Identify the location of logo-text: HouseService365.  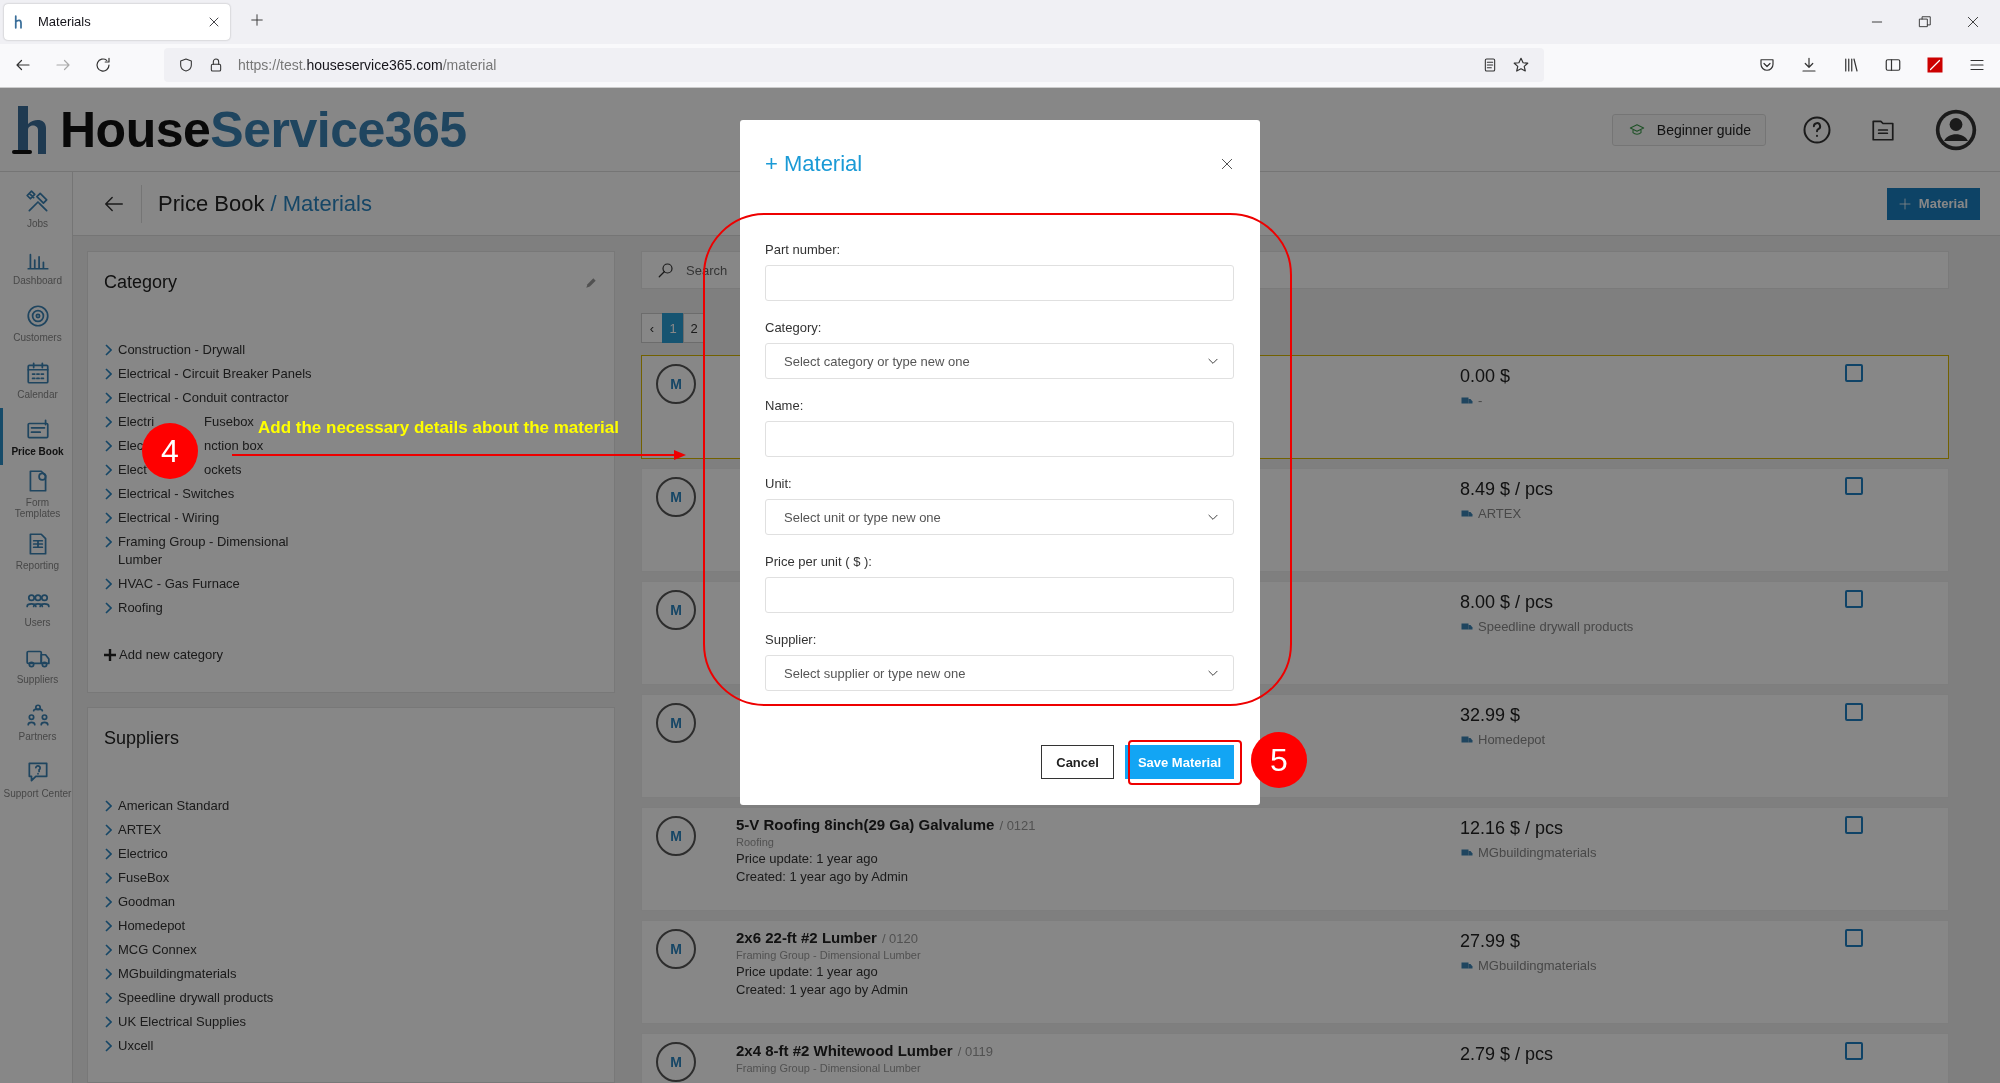
(263, 129).